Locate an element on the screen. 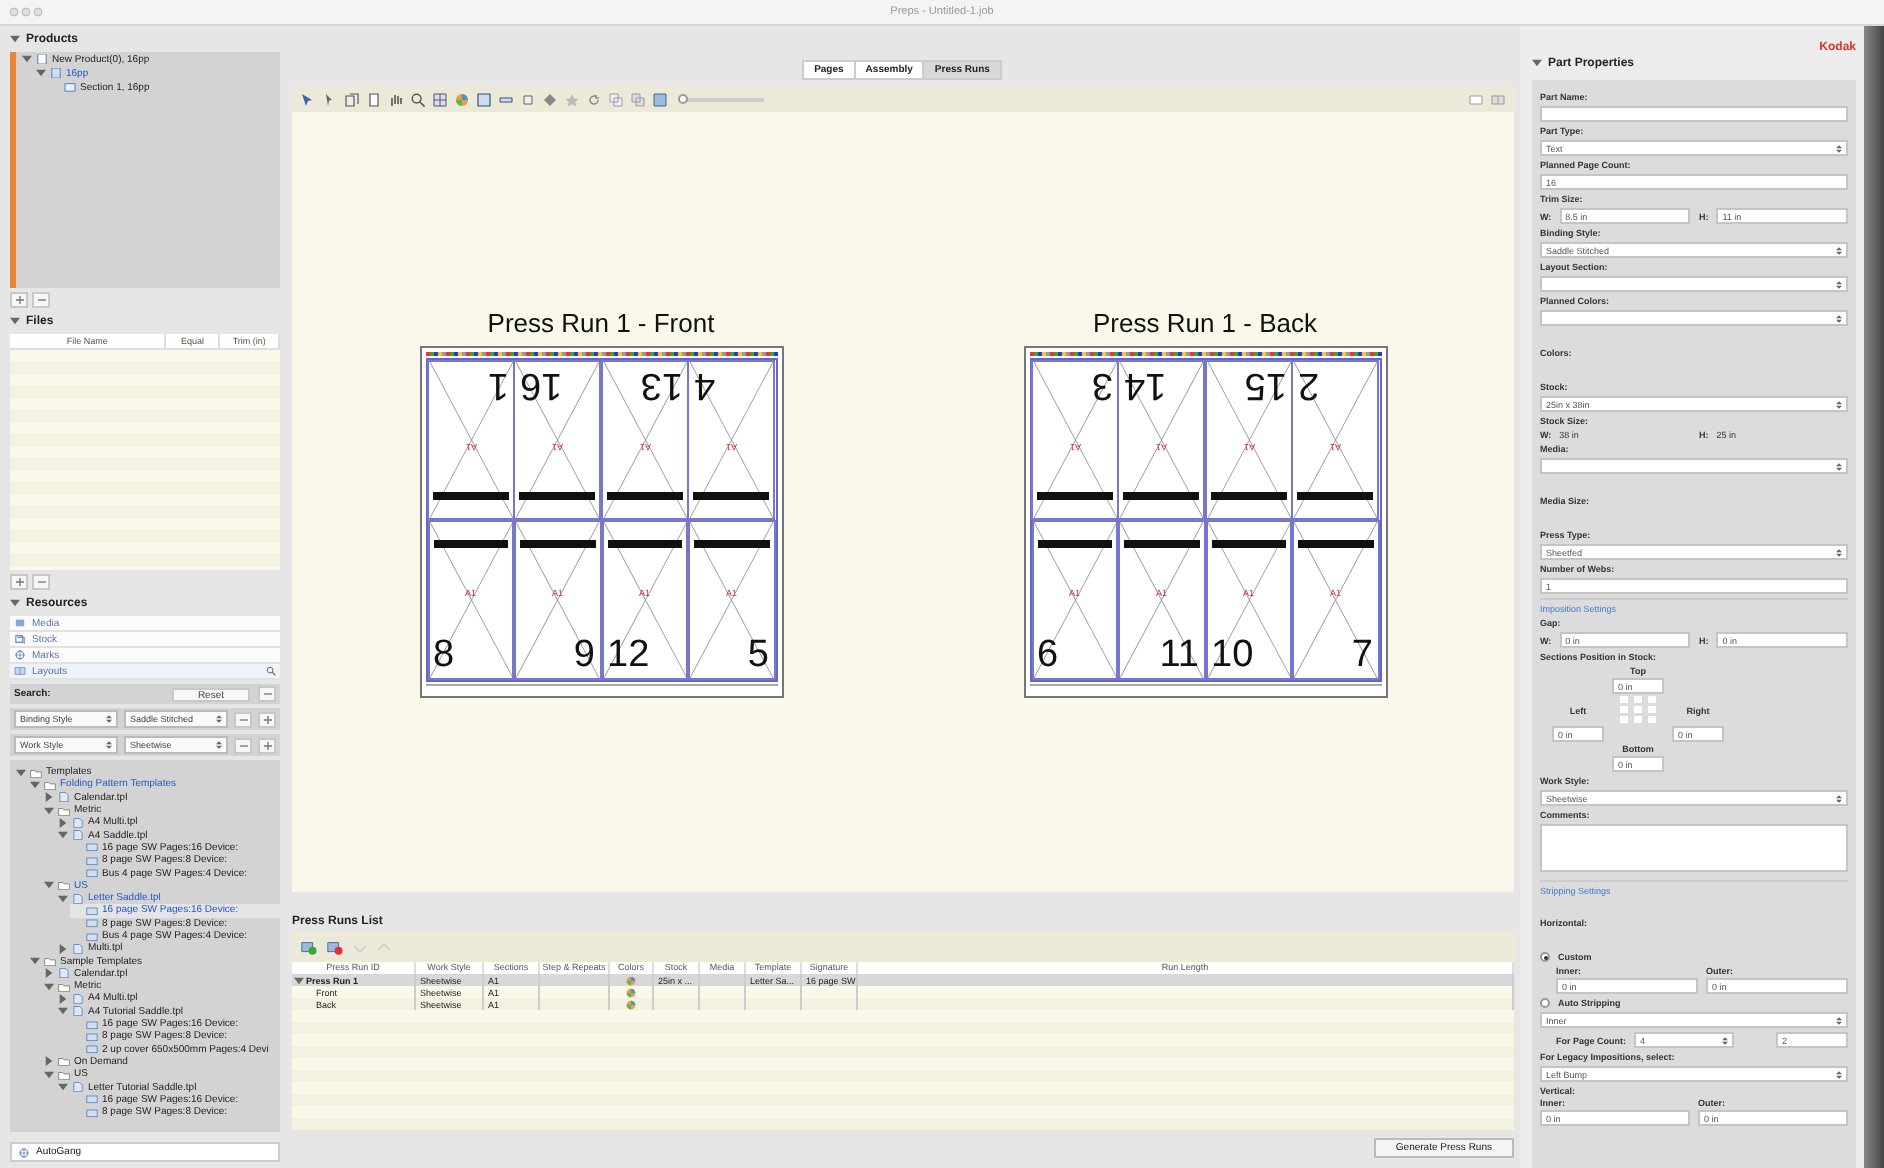 Image resolution: width=1884 pixels, height=1168 pixels. split-view-icon is located at coordinates (1498, 99).